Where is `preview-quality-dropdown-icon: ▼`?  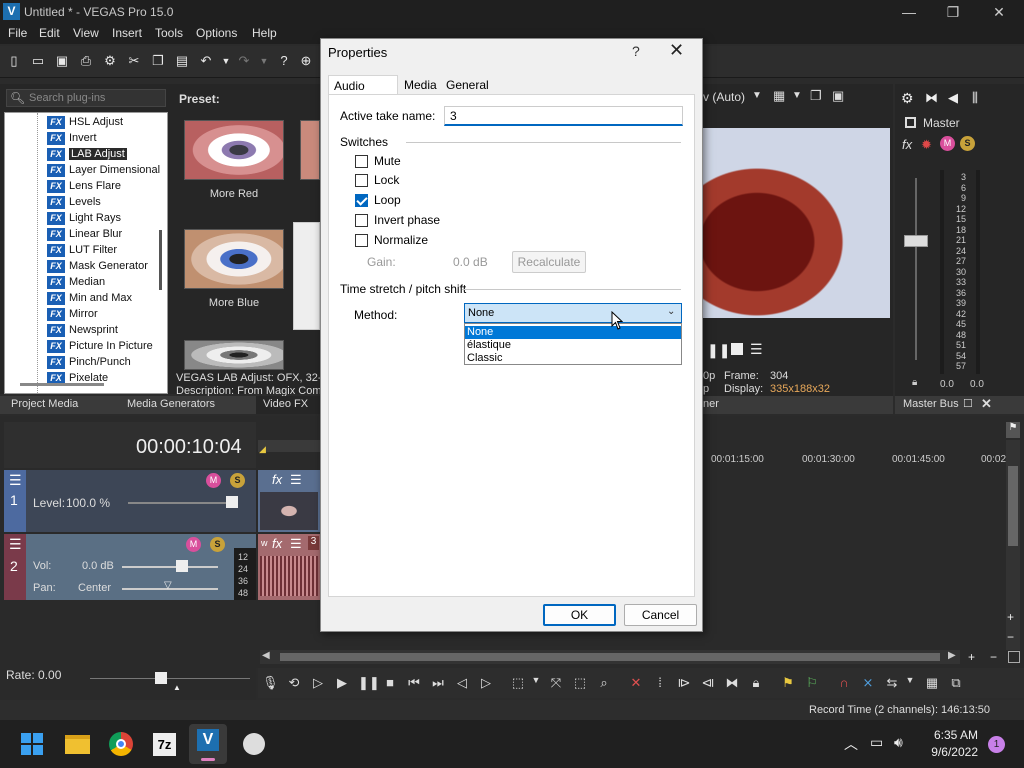
preview-quality-dropdown-icon: ▼ is located at coordinates (757, 95).